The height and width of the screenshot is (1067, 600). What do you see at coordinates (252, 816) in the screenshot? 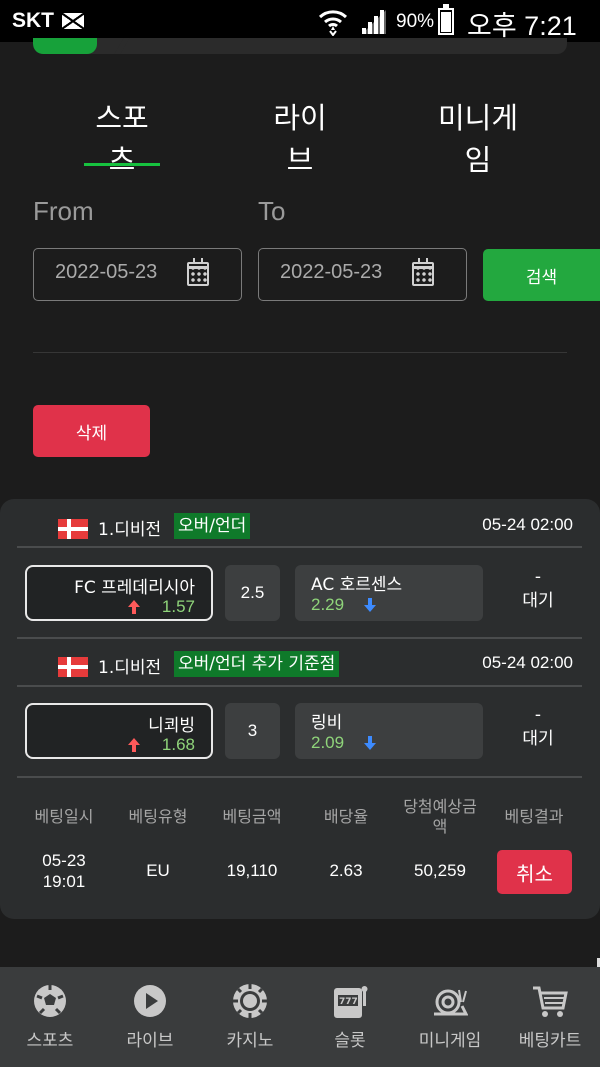
I see `header-bet-amount: 베팅금액` at bounding box center [252, 816].